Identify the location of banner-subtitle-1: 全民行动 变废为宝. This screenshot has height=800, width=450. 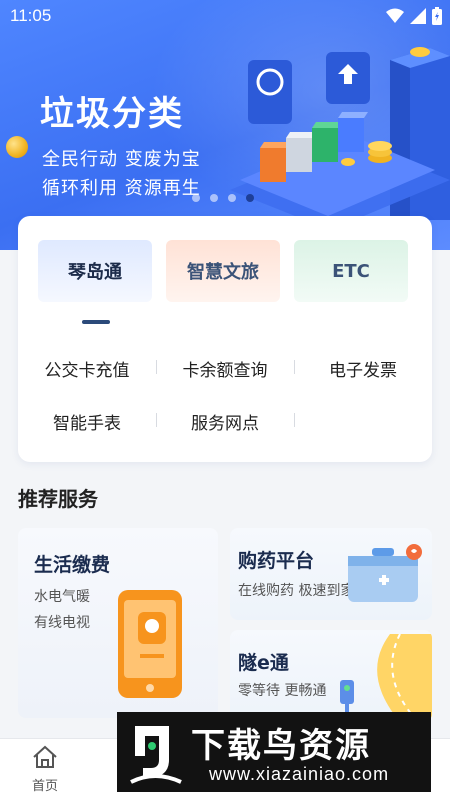
(121, 159).